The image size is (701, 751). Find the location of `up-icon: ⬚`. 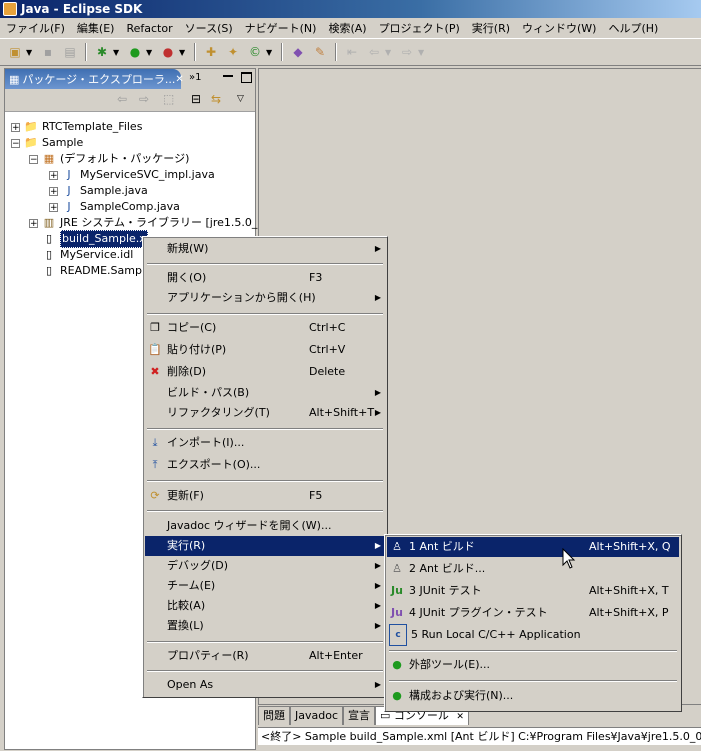

up-icon: ⬚ is located at coordinates (168, 99).